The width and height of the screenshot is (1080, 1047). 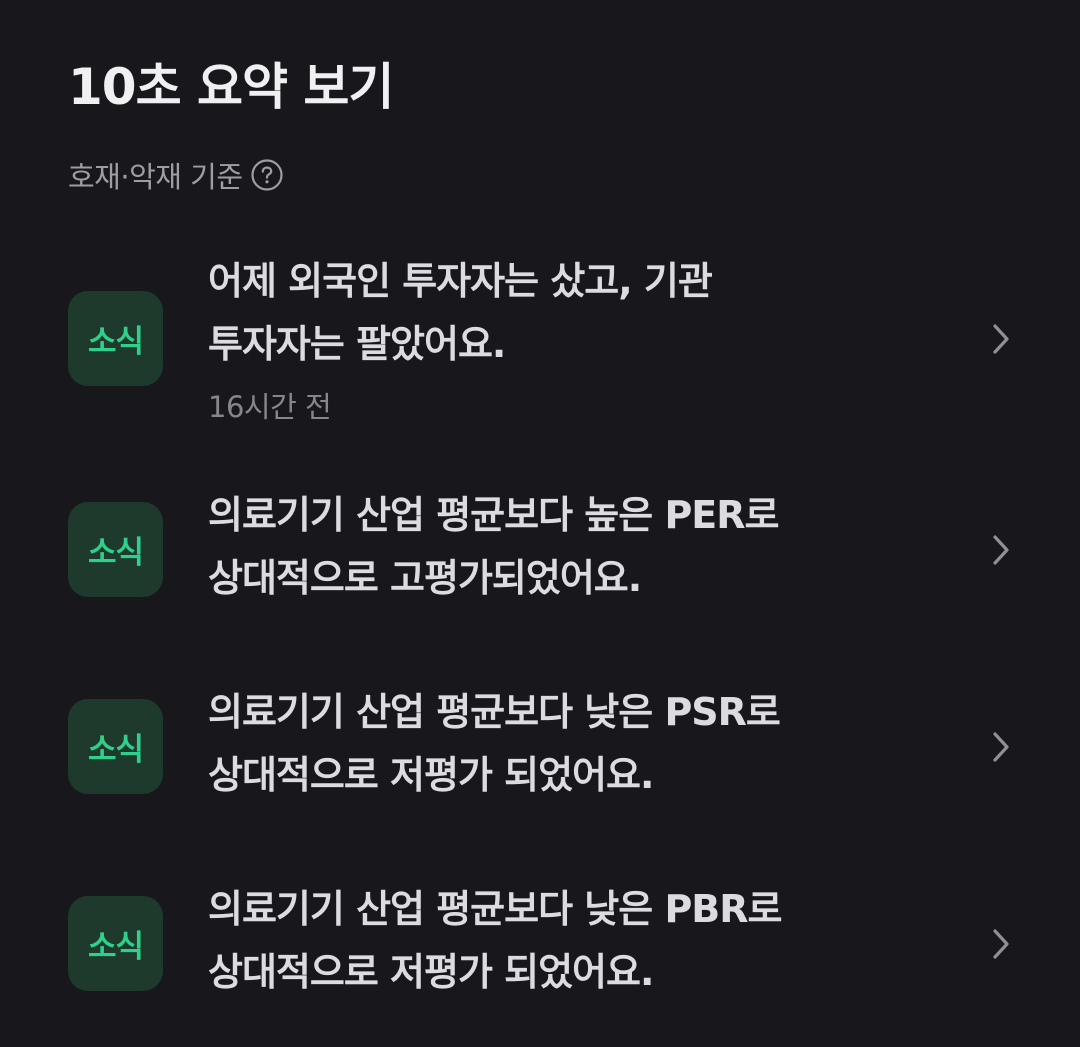 What do you see at coordinates (425, 578) in the screenshot?
I see `news-headline-line: 상대적으로 고평가되었어요.` at bounding box center [425, 578].